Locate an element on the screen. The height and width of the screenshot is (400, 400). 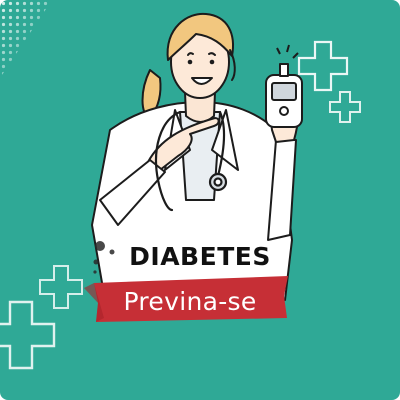
glucose-meter-icon is located at coordinates (284, 86).